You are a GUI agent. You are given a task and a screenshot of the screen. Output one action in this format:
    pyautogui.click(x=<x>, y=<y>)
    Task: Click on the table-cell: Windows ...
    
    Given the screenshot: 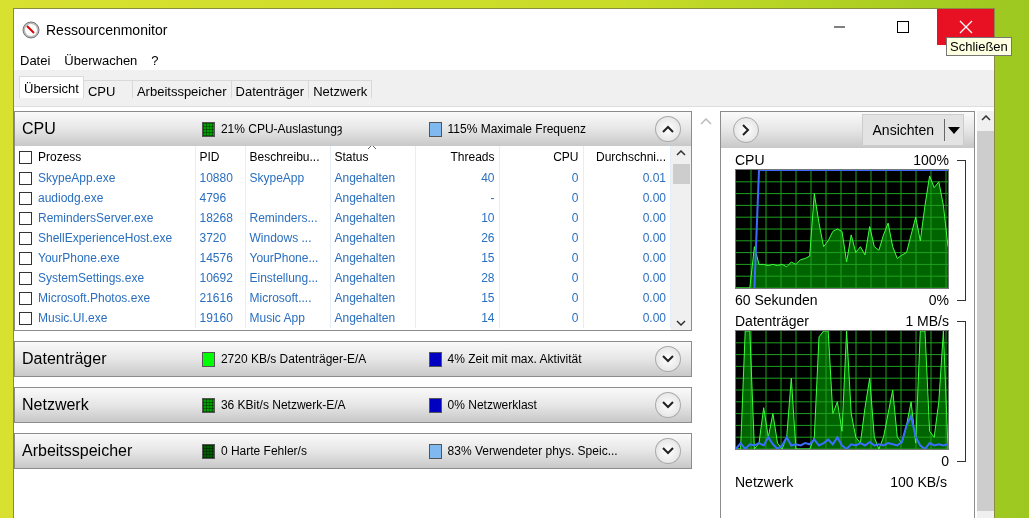 What is the action you would take?
    pyautogui.click(x=287, y=238)
    